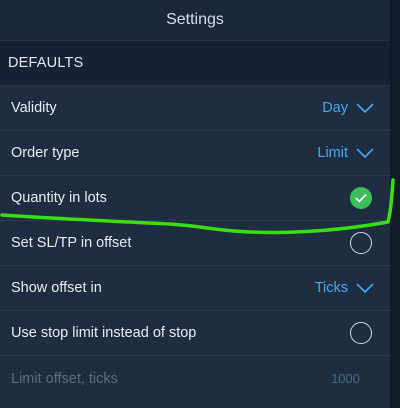 This screenshot has height=408, width=400. What do you see at coordinates (104, 333) in the screenshot?
I see `stop-limit-label: Use stop limit instead of stop` at bounding box center [104, 333].